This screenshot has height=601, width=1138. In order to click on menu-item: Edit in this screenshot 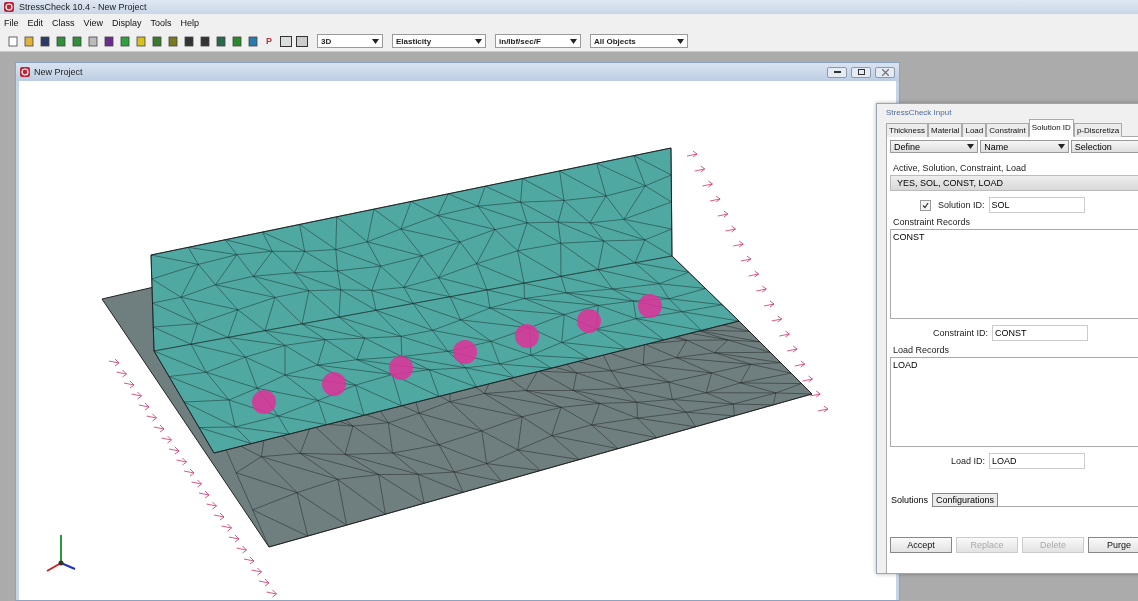, I will do `click(35, 22)`.